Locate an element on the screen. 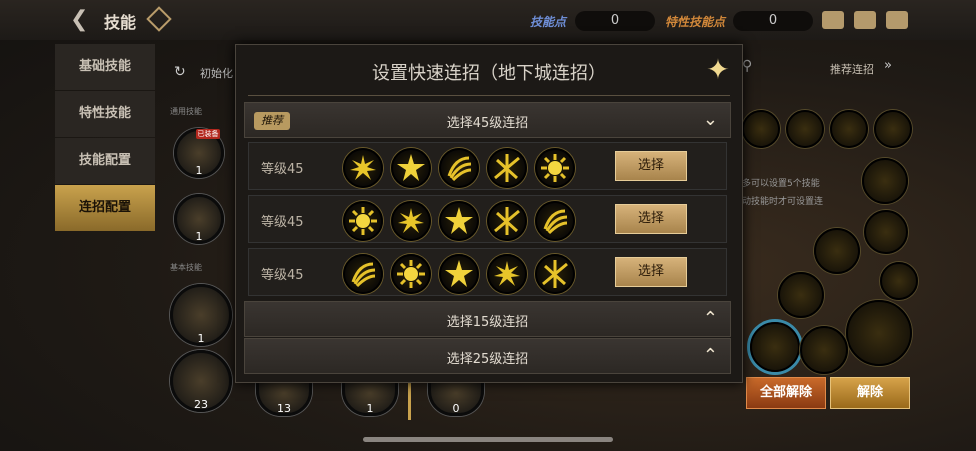 This screenshot has width=976, height=451. skill-points-value: 0 is located at coordinates (615, 21).